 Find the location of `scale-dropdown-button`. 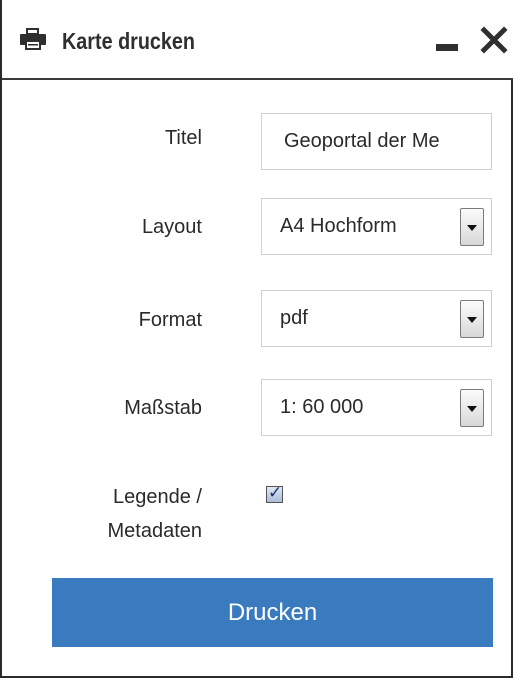

scale-dropdown-button is located at coordinates (472, 408).